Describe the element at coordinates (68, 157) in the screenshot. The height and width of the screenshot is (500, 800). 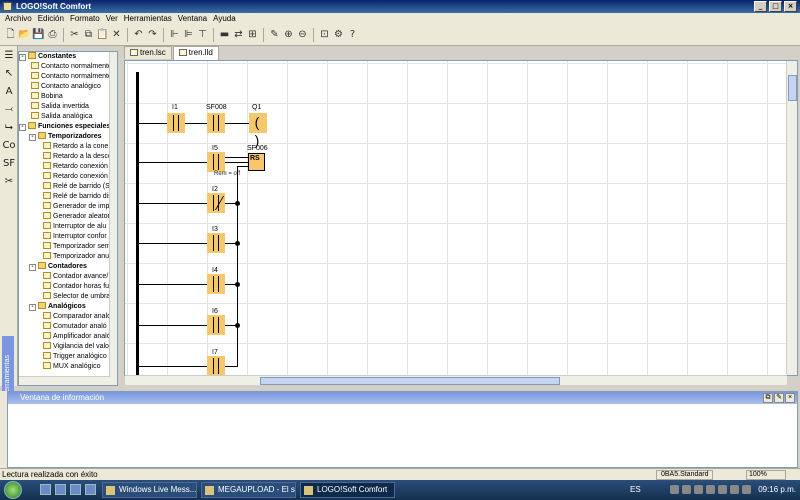
I see `tree-item: Retardo a la desco` at that location.